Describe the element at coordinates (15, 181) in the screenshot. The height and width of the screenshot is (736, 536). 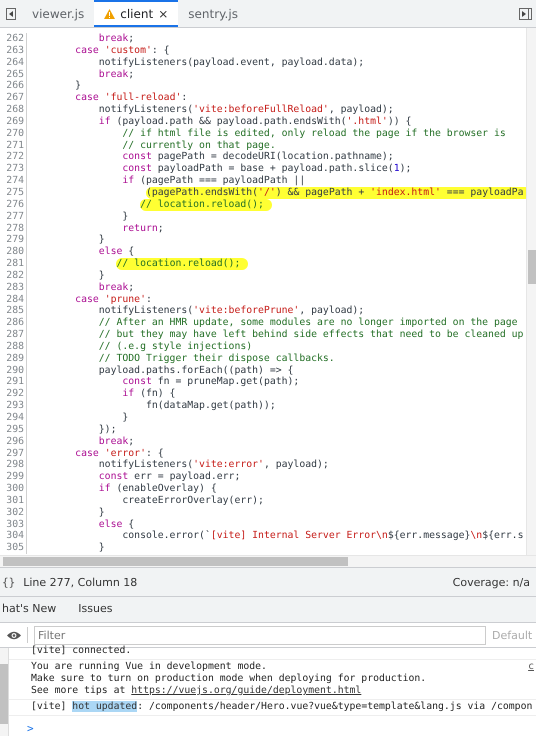
I see `line-number: 274` at that location.